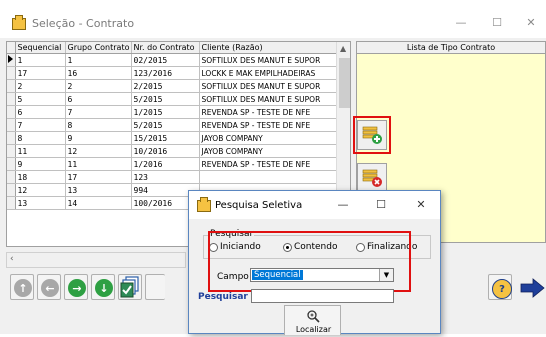 The width and height of the screenshot is (546, 337). Describe the element at coordinates (500, 287) in the screenshot. I see `help-button: ?` at that location.